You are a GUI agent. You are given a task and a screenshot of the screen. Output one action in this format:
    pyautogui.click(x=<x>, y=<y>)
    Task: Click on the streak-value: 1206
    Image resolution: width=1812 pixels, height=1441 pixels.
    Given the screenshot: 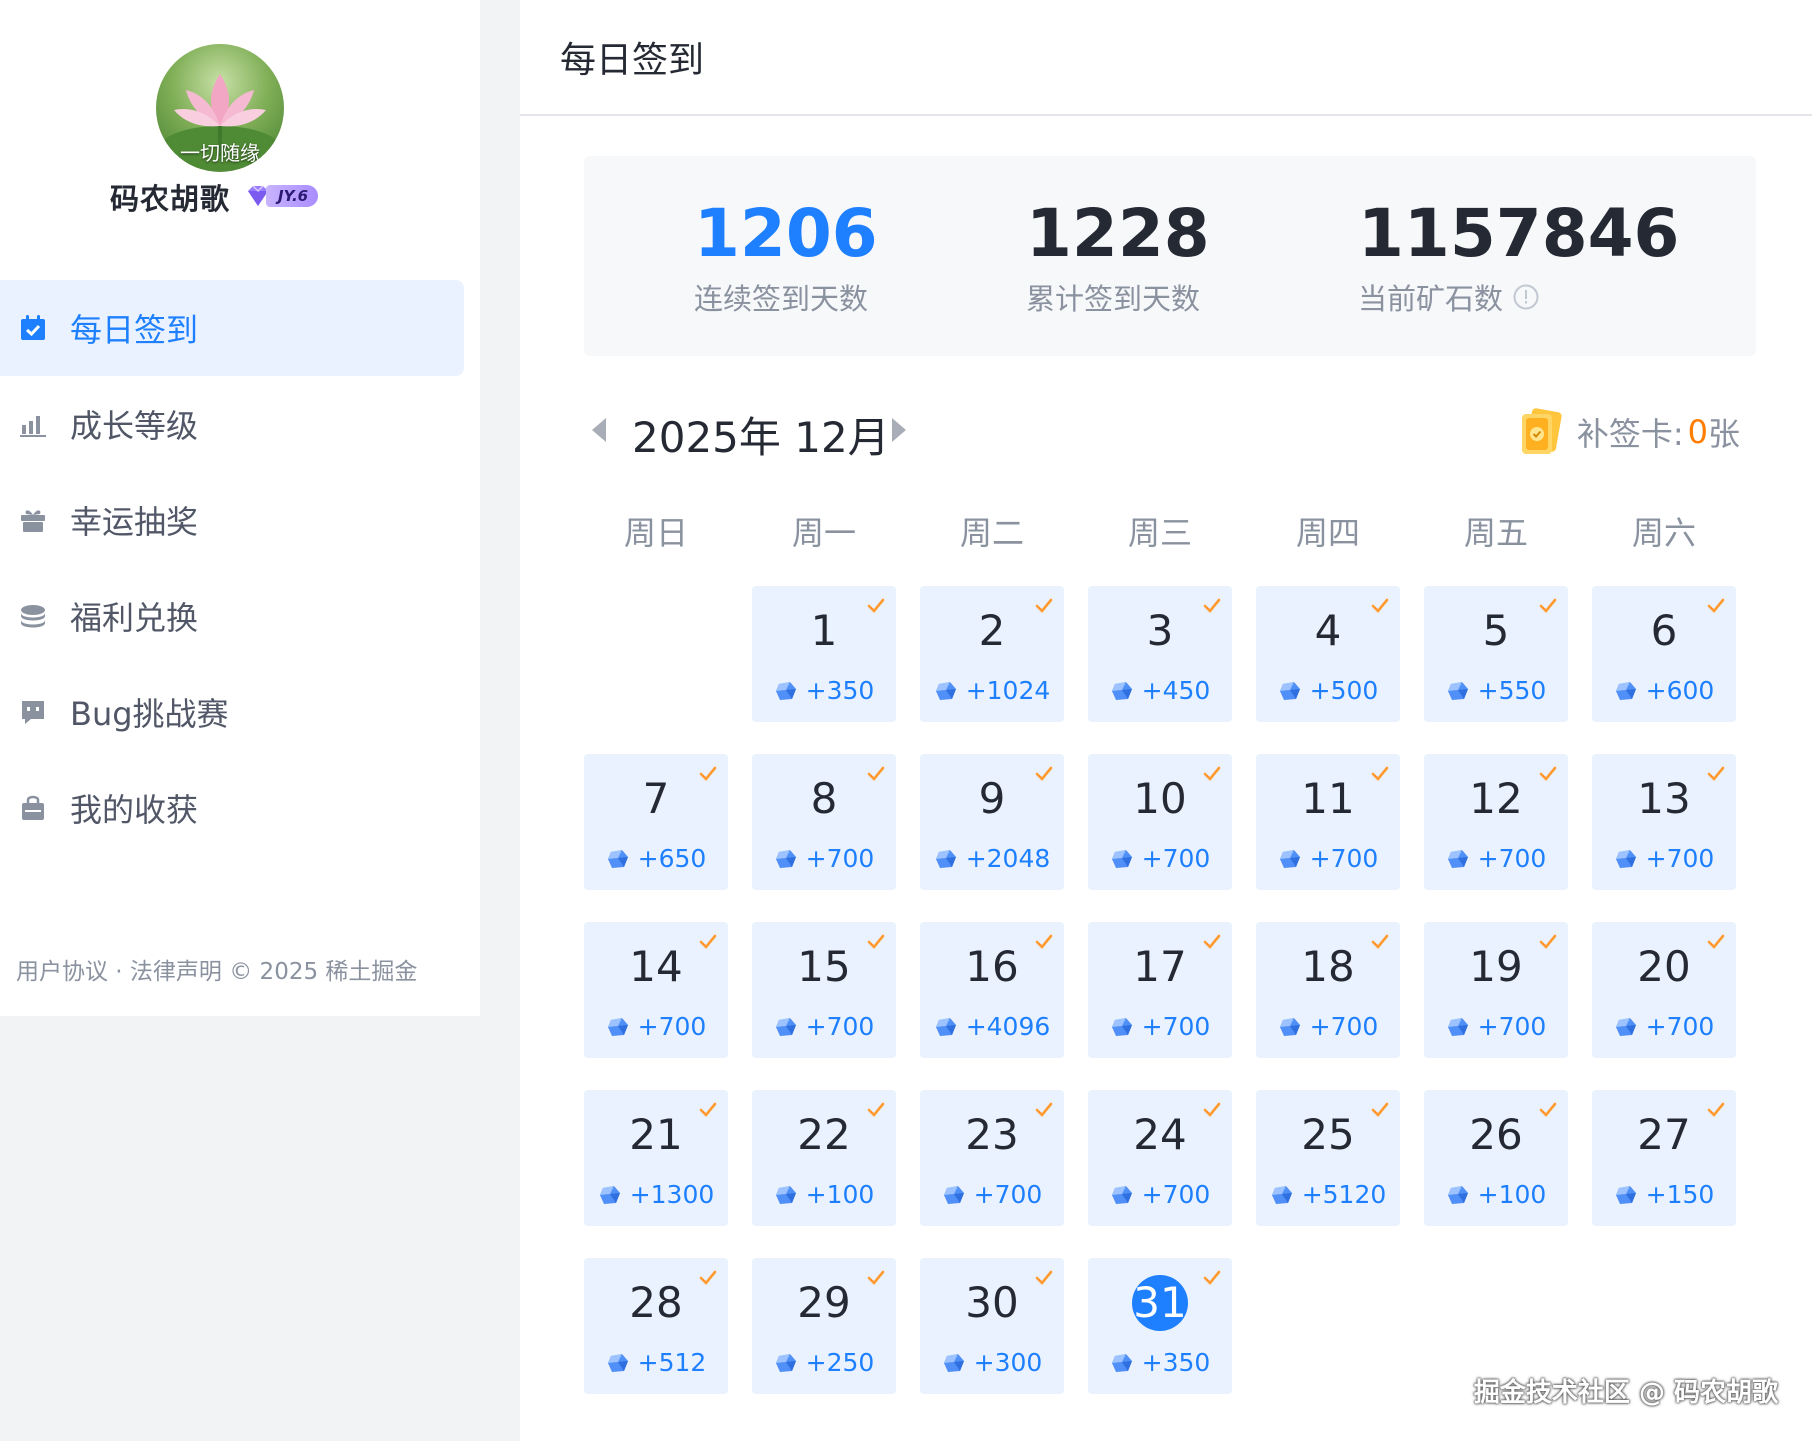 What is the action you would take?
    pyautogui.click(x=786, y=233)
    